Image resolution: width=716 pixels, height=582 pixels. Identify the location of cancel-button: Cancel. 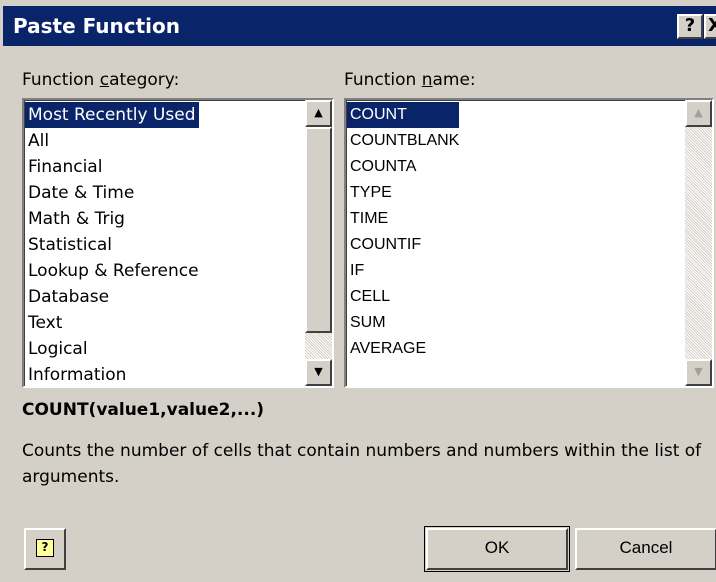
(645, 549).